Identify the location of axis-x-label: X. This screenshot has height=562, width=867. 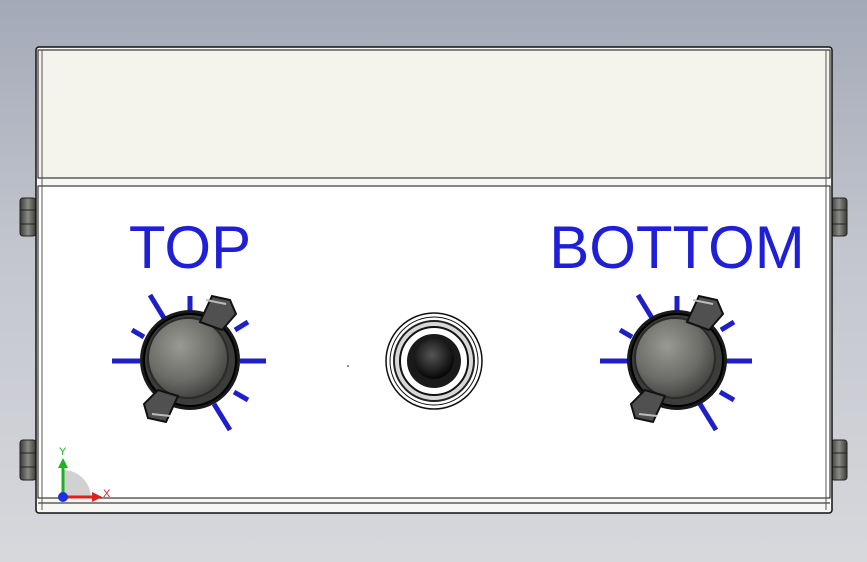
(107, 494).